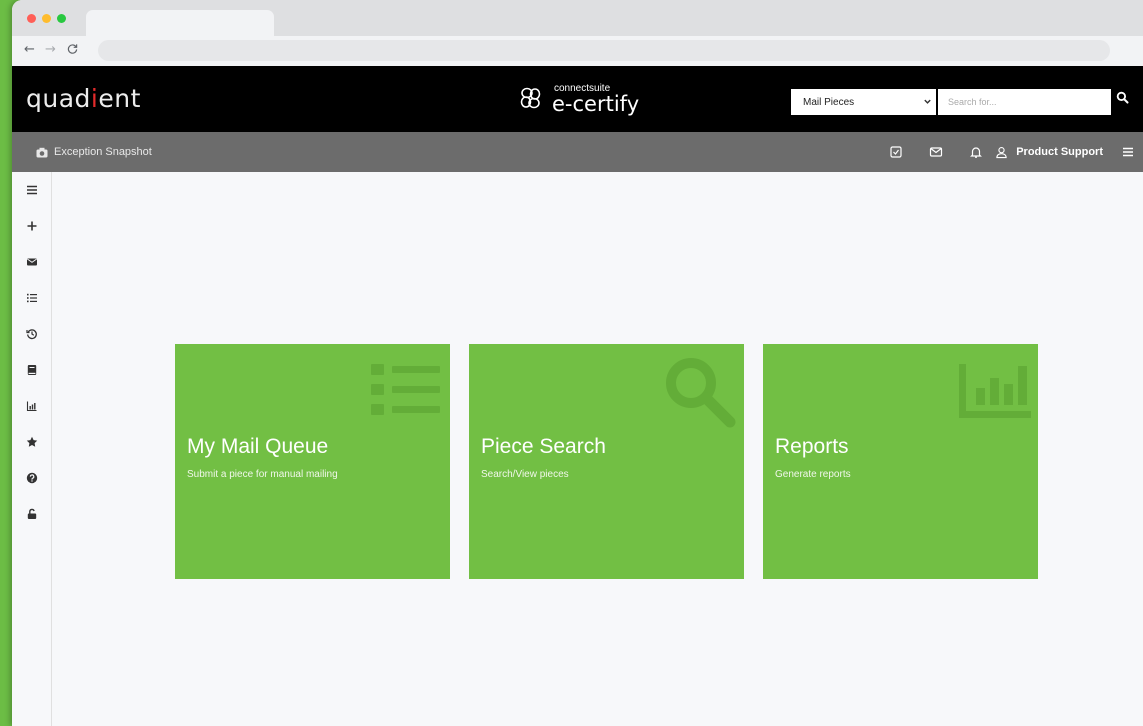 The width and height of the screenshot is (1143, 726). I want to click on sidebar-item-reports, so click(32, 406).